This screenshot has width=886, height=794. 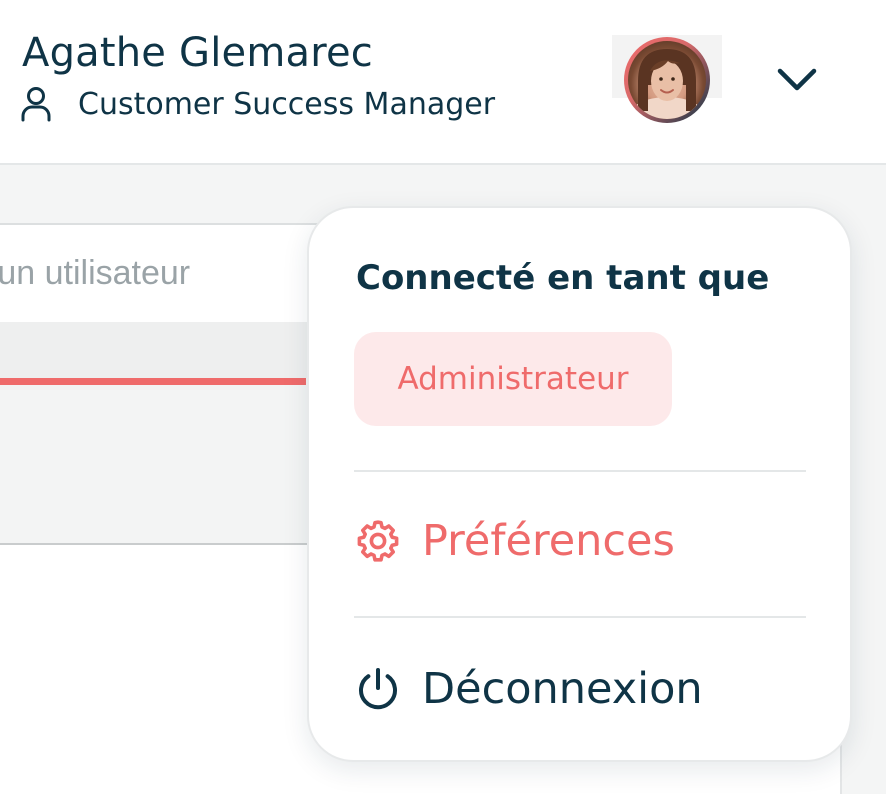 I want to click on content-panel, so click(x=160, y=465).